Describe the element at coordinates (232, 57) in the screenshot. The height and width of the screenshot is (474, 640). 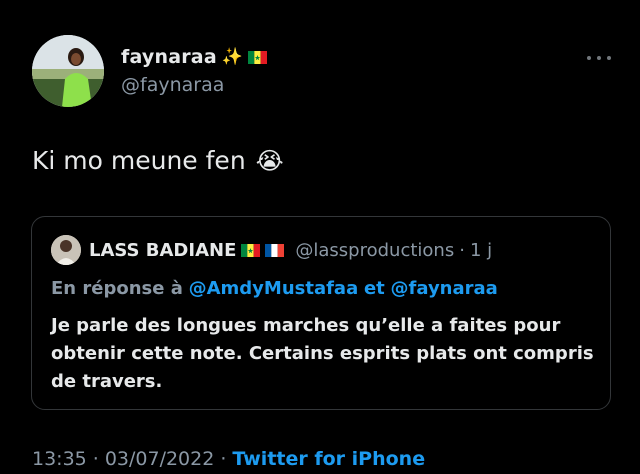
I see `sparkle-icon: ✨` at that location.